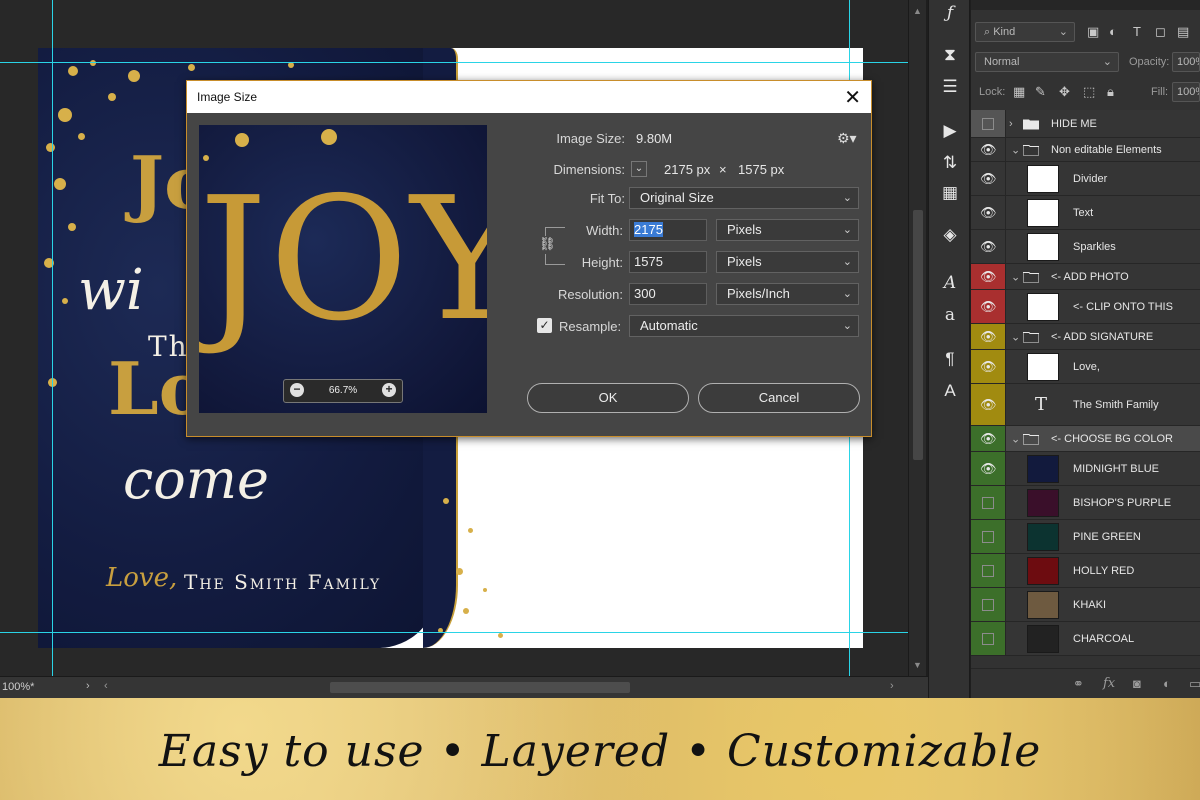  Describe the element at coordinates (917, 11) in the screenshot. I see `scroll-up-icon: ▲` at that location.